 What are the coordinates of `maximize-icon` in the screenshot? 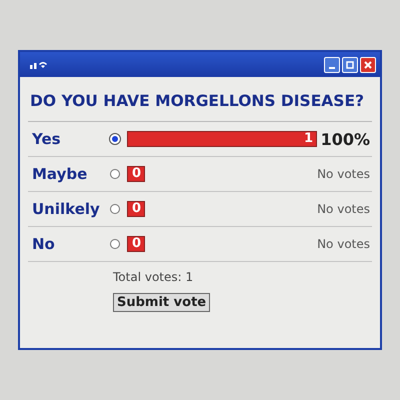 It's located at (350, 64).